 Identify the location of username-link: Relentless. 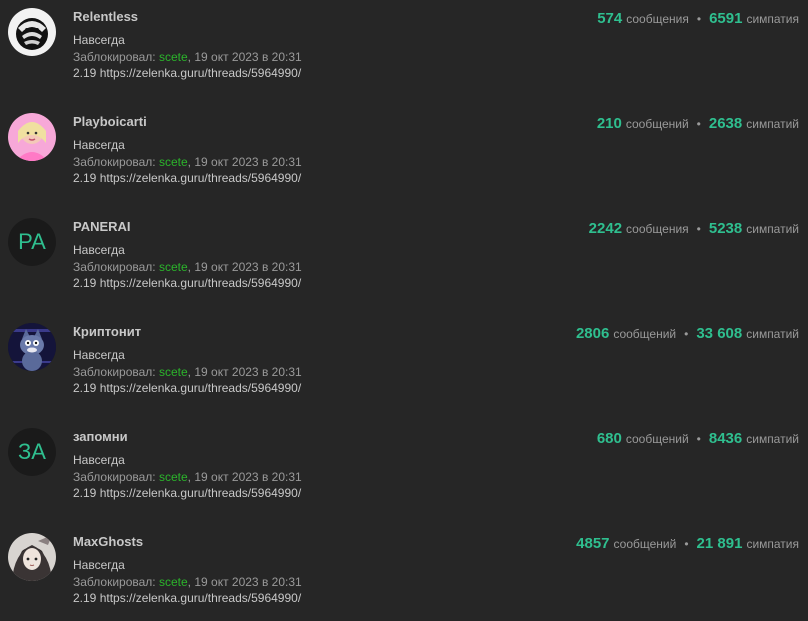
(105, 16).